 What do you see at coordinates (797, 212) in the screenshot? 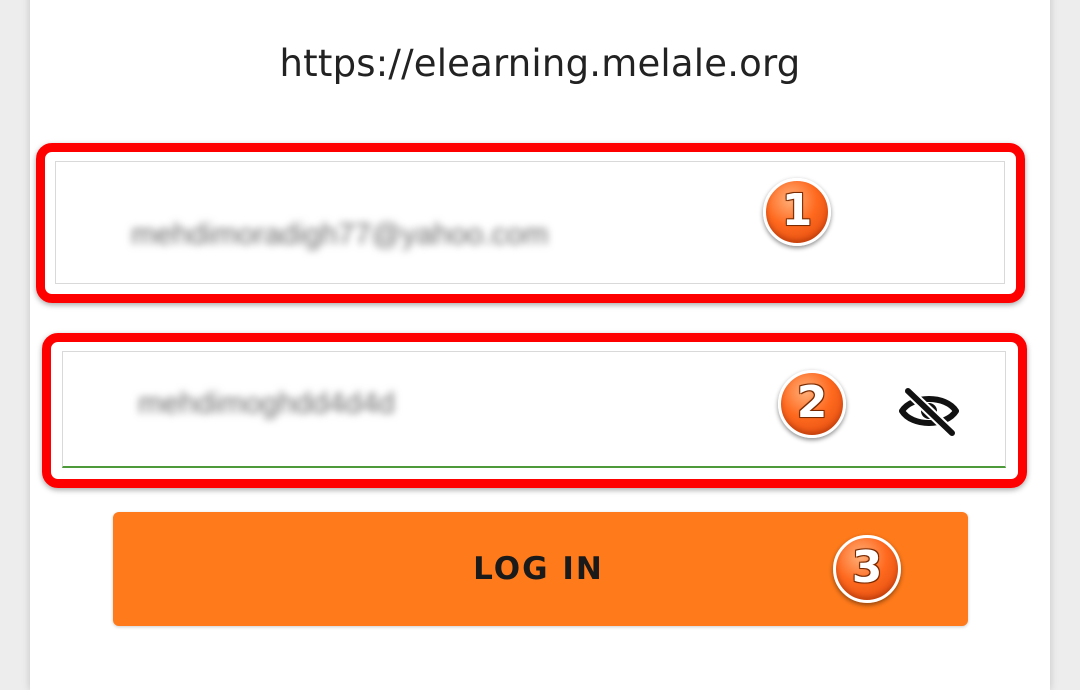
I see `step-badge-1: 1` at bounding box center [797, 212].